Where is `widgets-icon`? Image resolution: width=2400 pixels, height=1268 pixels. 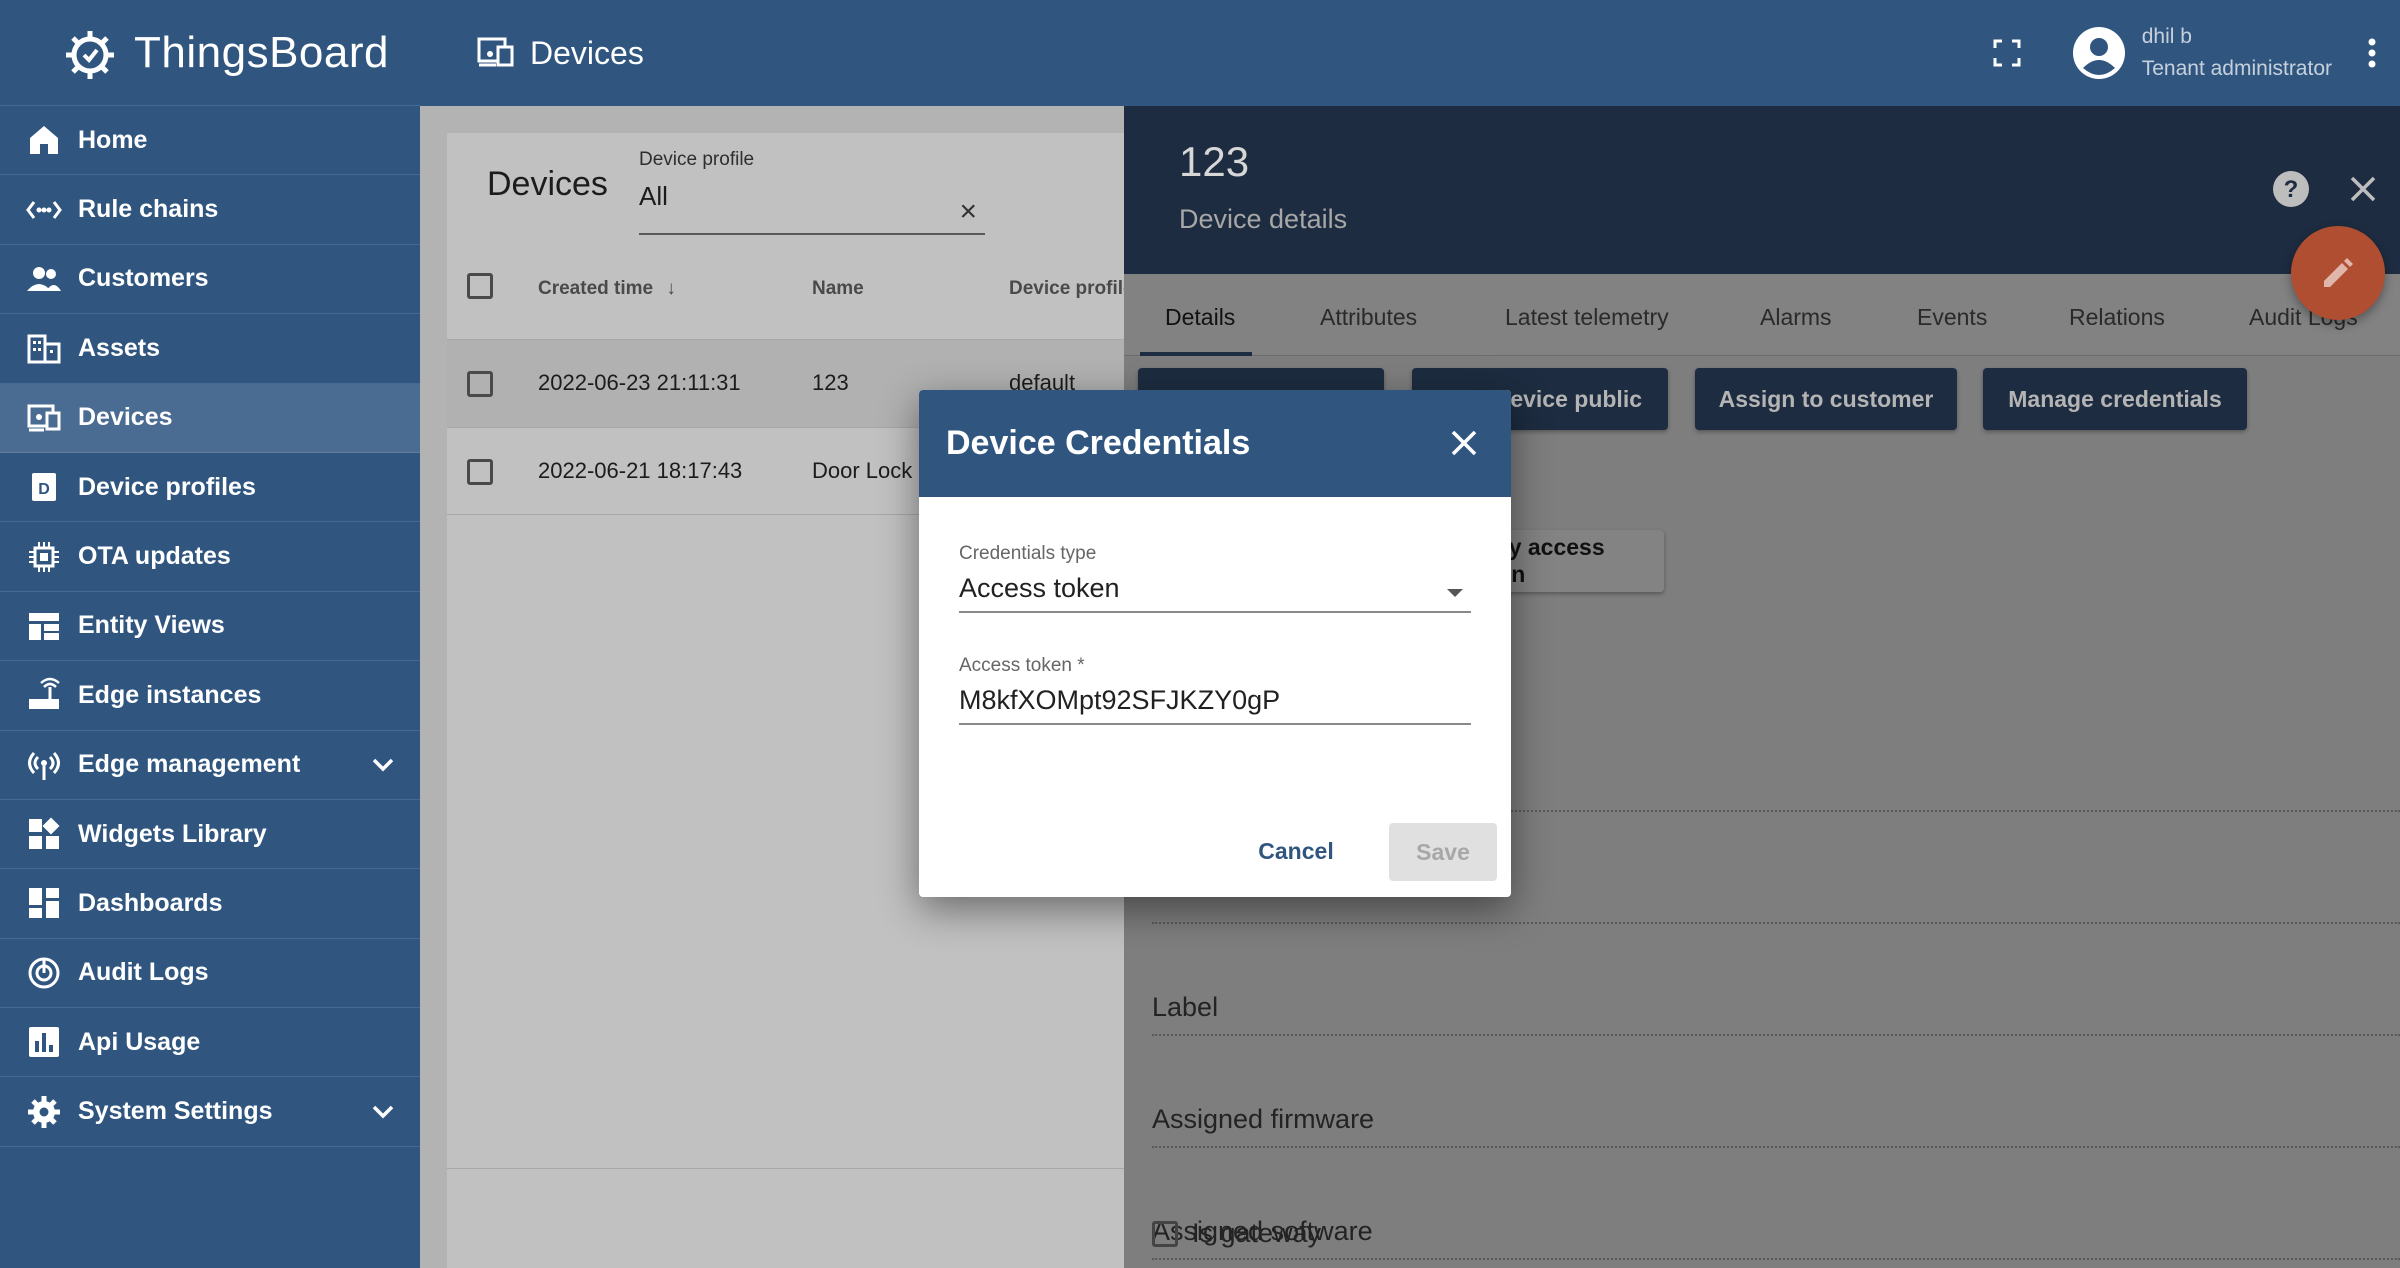 widgets-icon is located at coordinates (44, 833).